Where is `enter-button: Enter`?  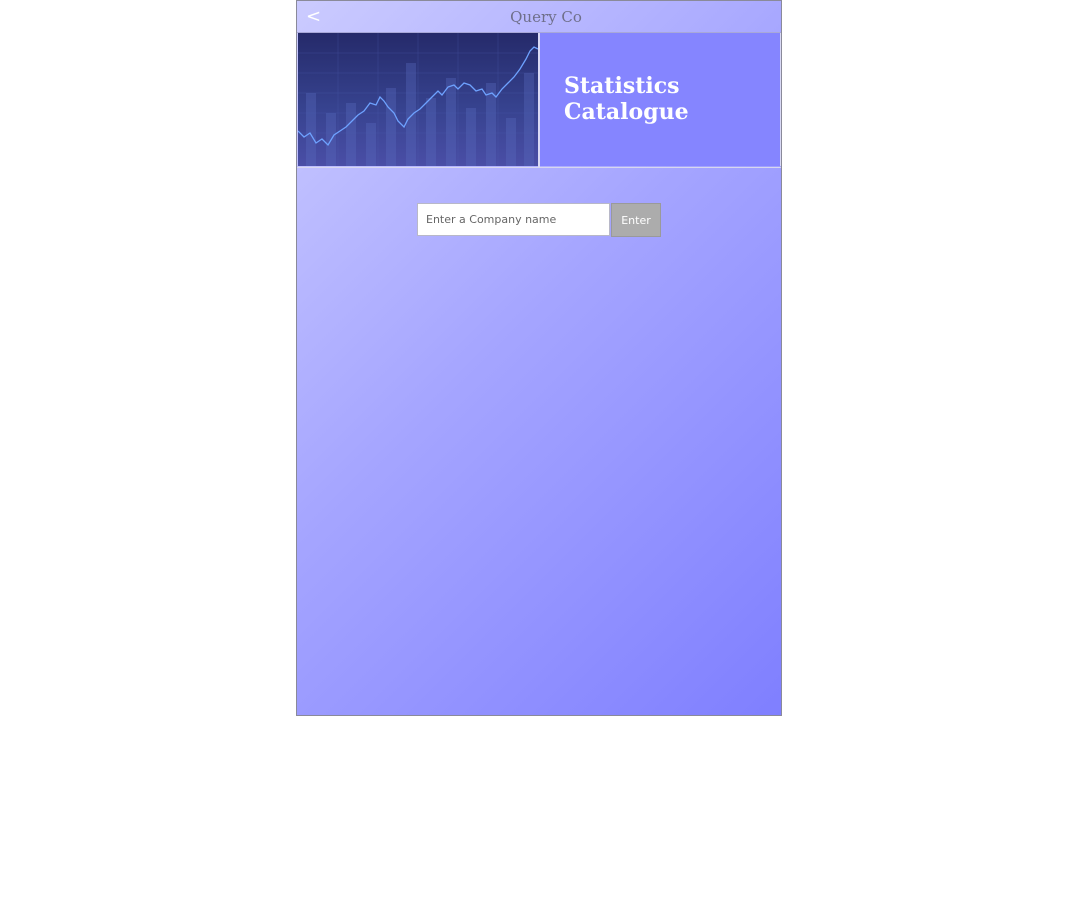
enter-button: Enter is located at coordinates (636, 220).